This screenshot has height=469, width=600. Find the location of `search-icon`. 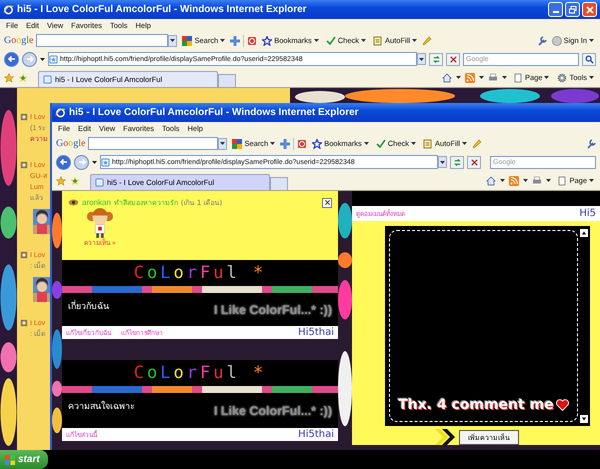

search-icon is located at coordinates (589, 59).